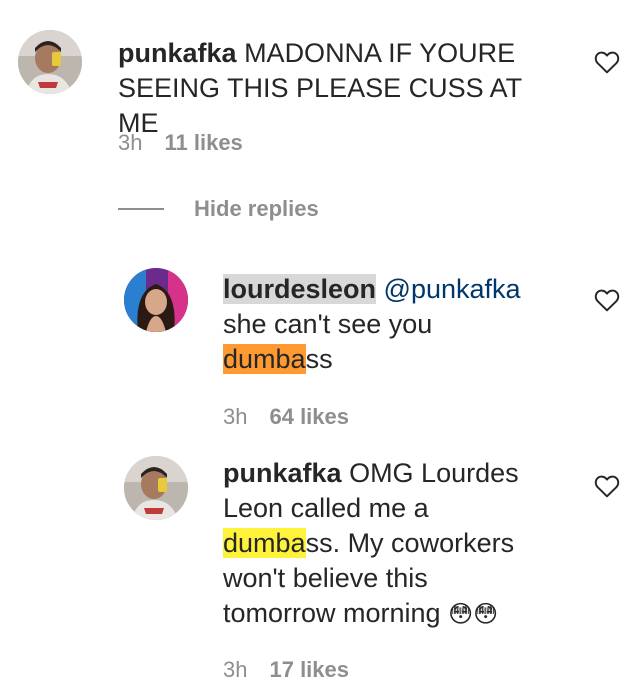  I want to click on reply-meta: 3h 64 likes, so click(286, 417).